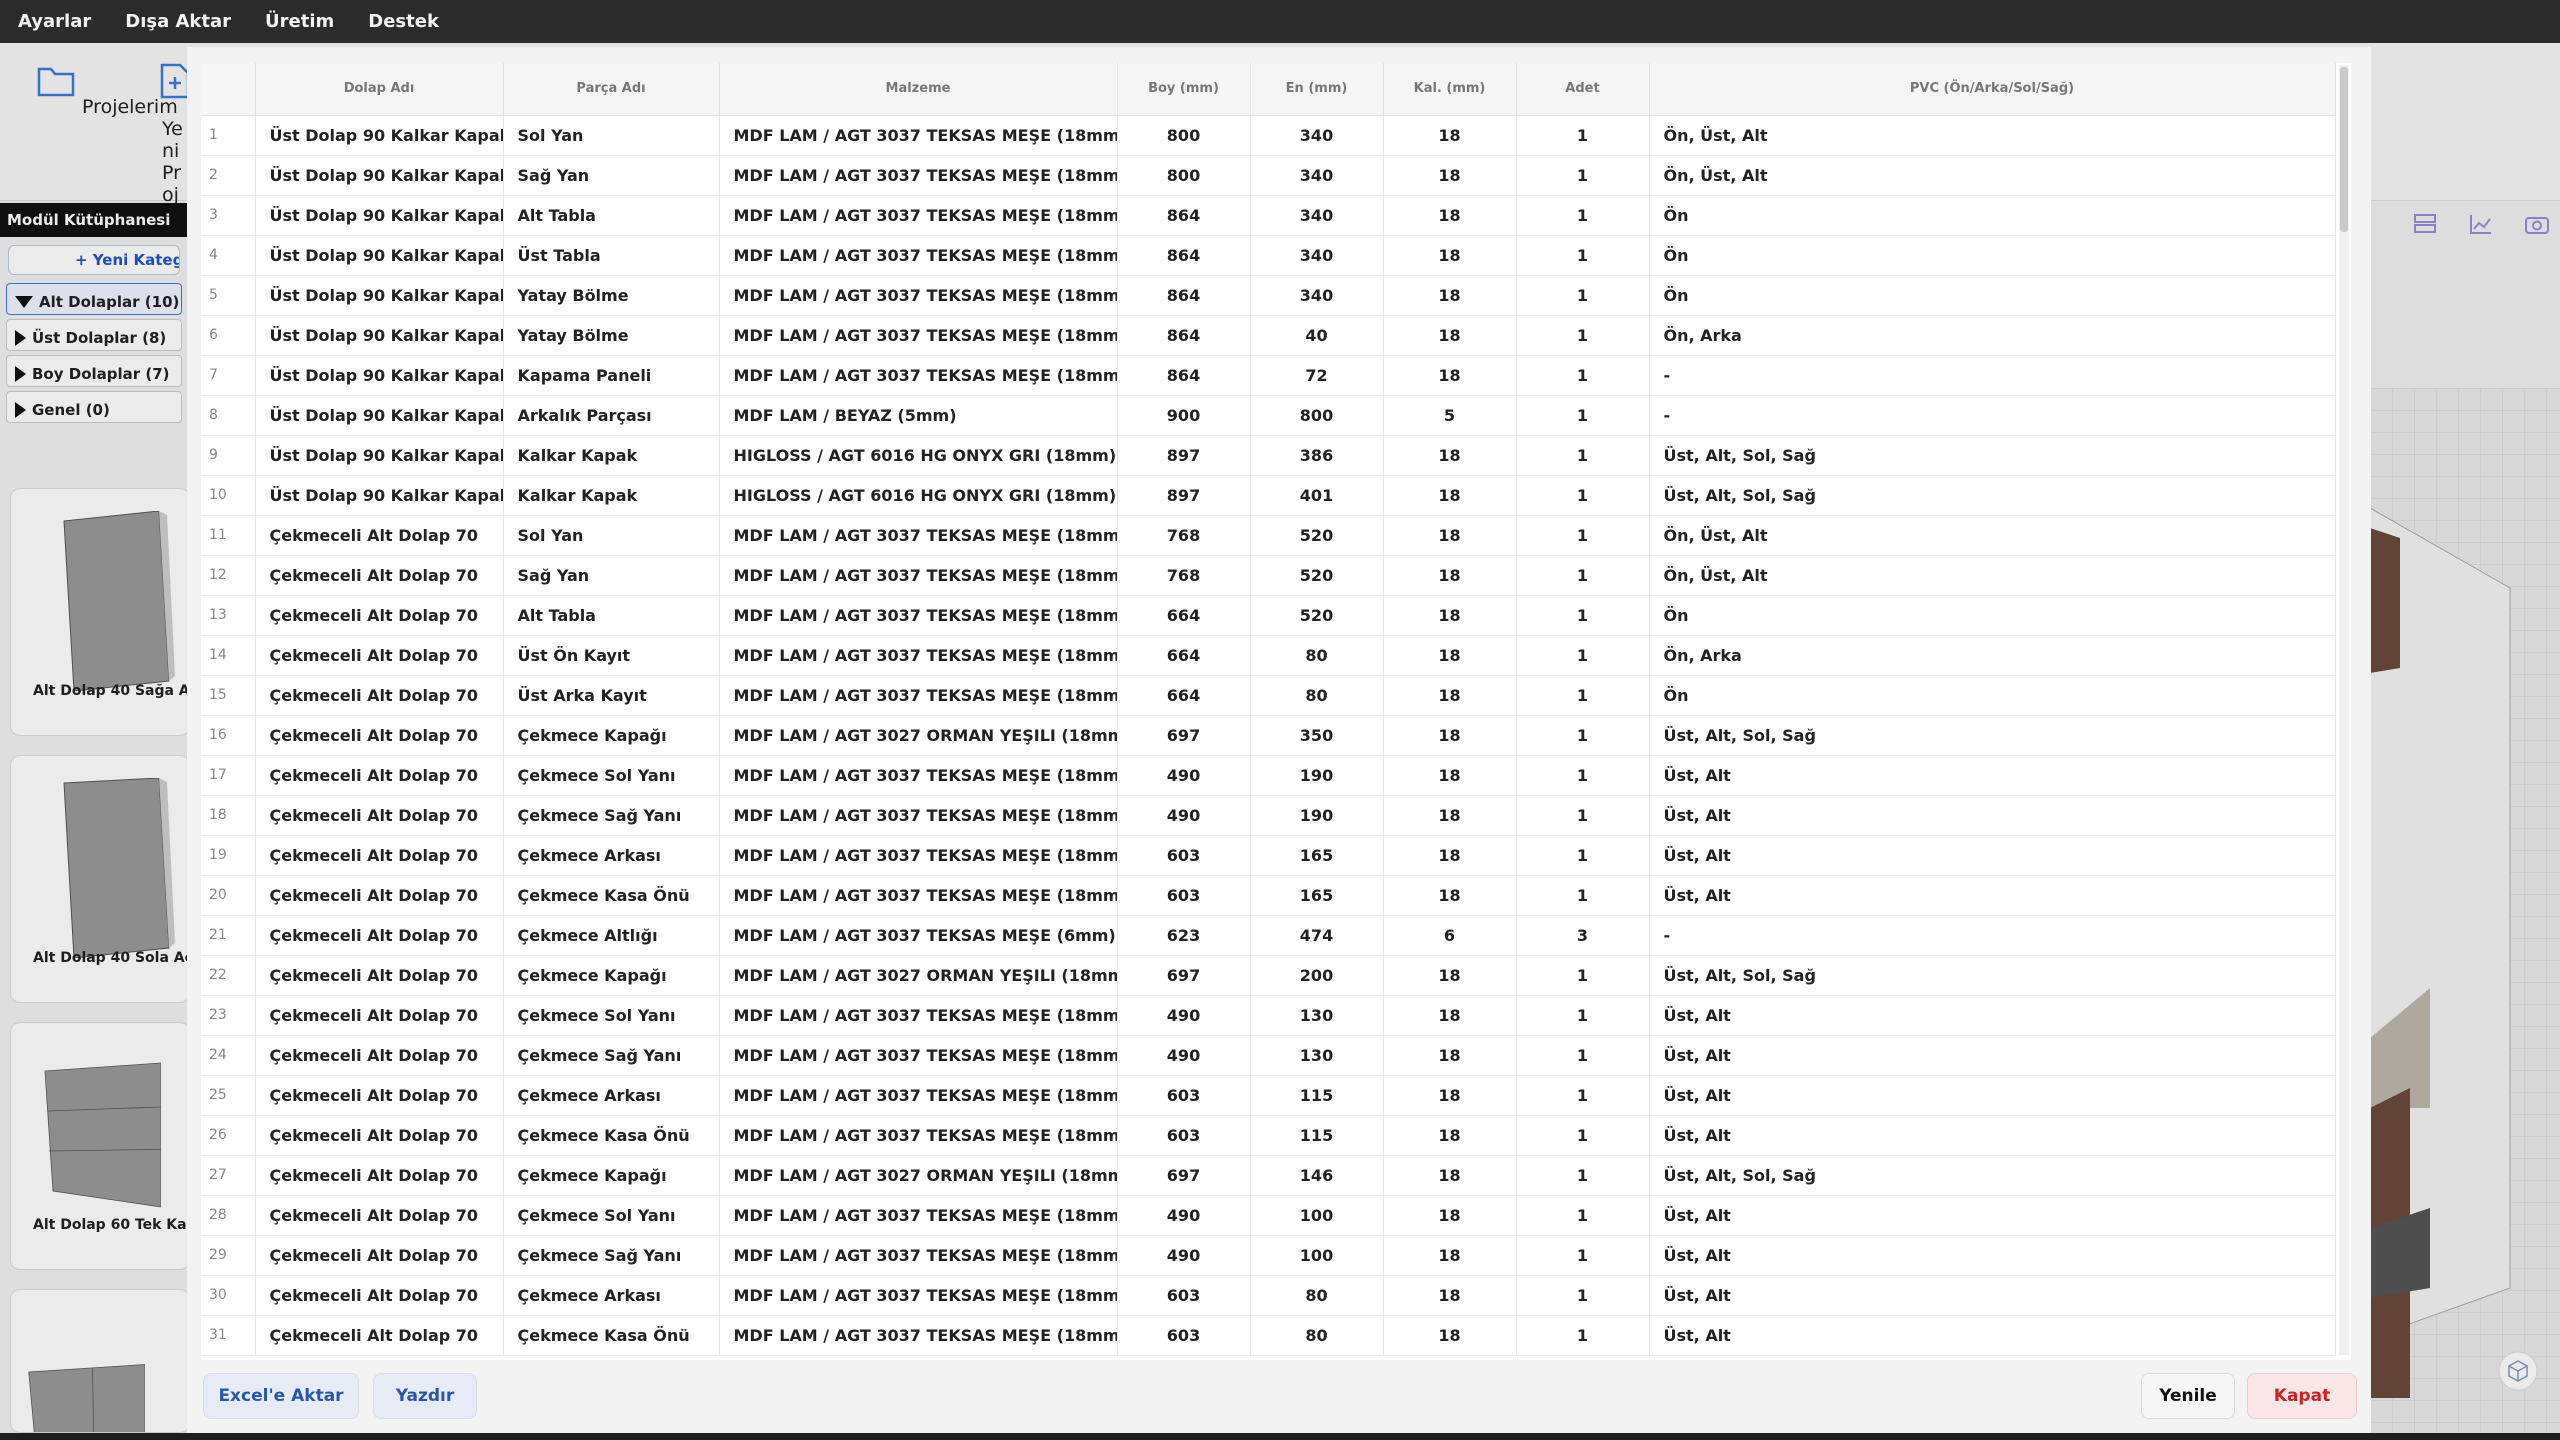 The width and height of the screenshot is (2560, 1440). What do you see at coordinates (611, 815) in the screenshot?
I see `cell-part-name: Çekmece Sağ Yanı` at bounding box center [611, 815].